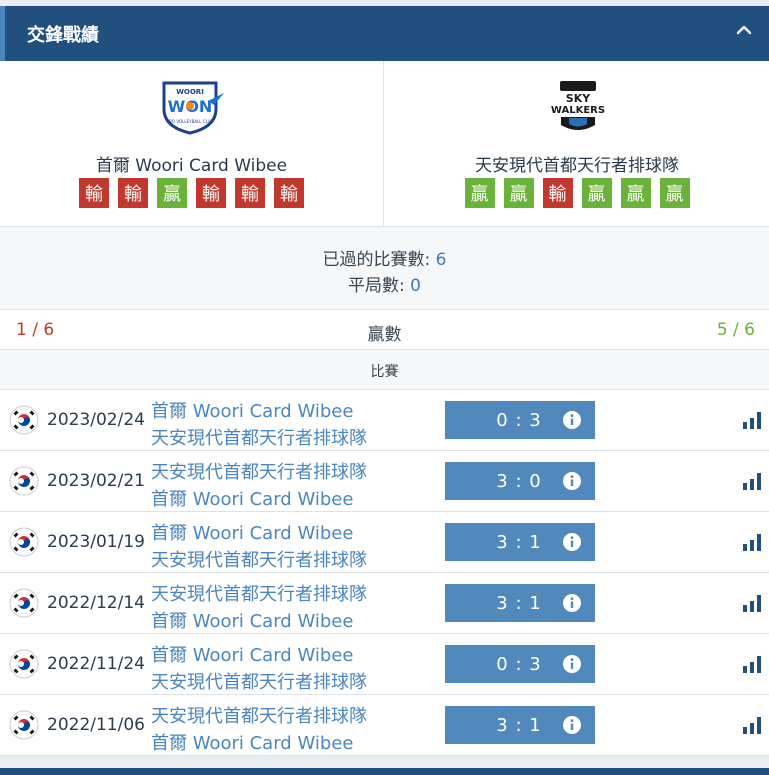  What do you see at coordinates (577, 163) in the screenshot?
I see `away-team-name: 天安現代首都天行者排球隊` at bounding box center [577, 163].